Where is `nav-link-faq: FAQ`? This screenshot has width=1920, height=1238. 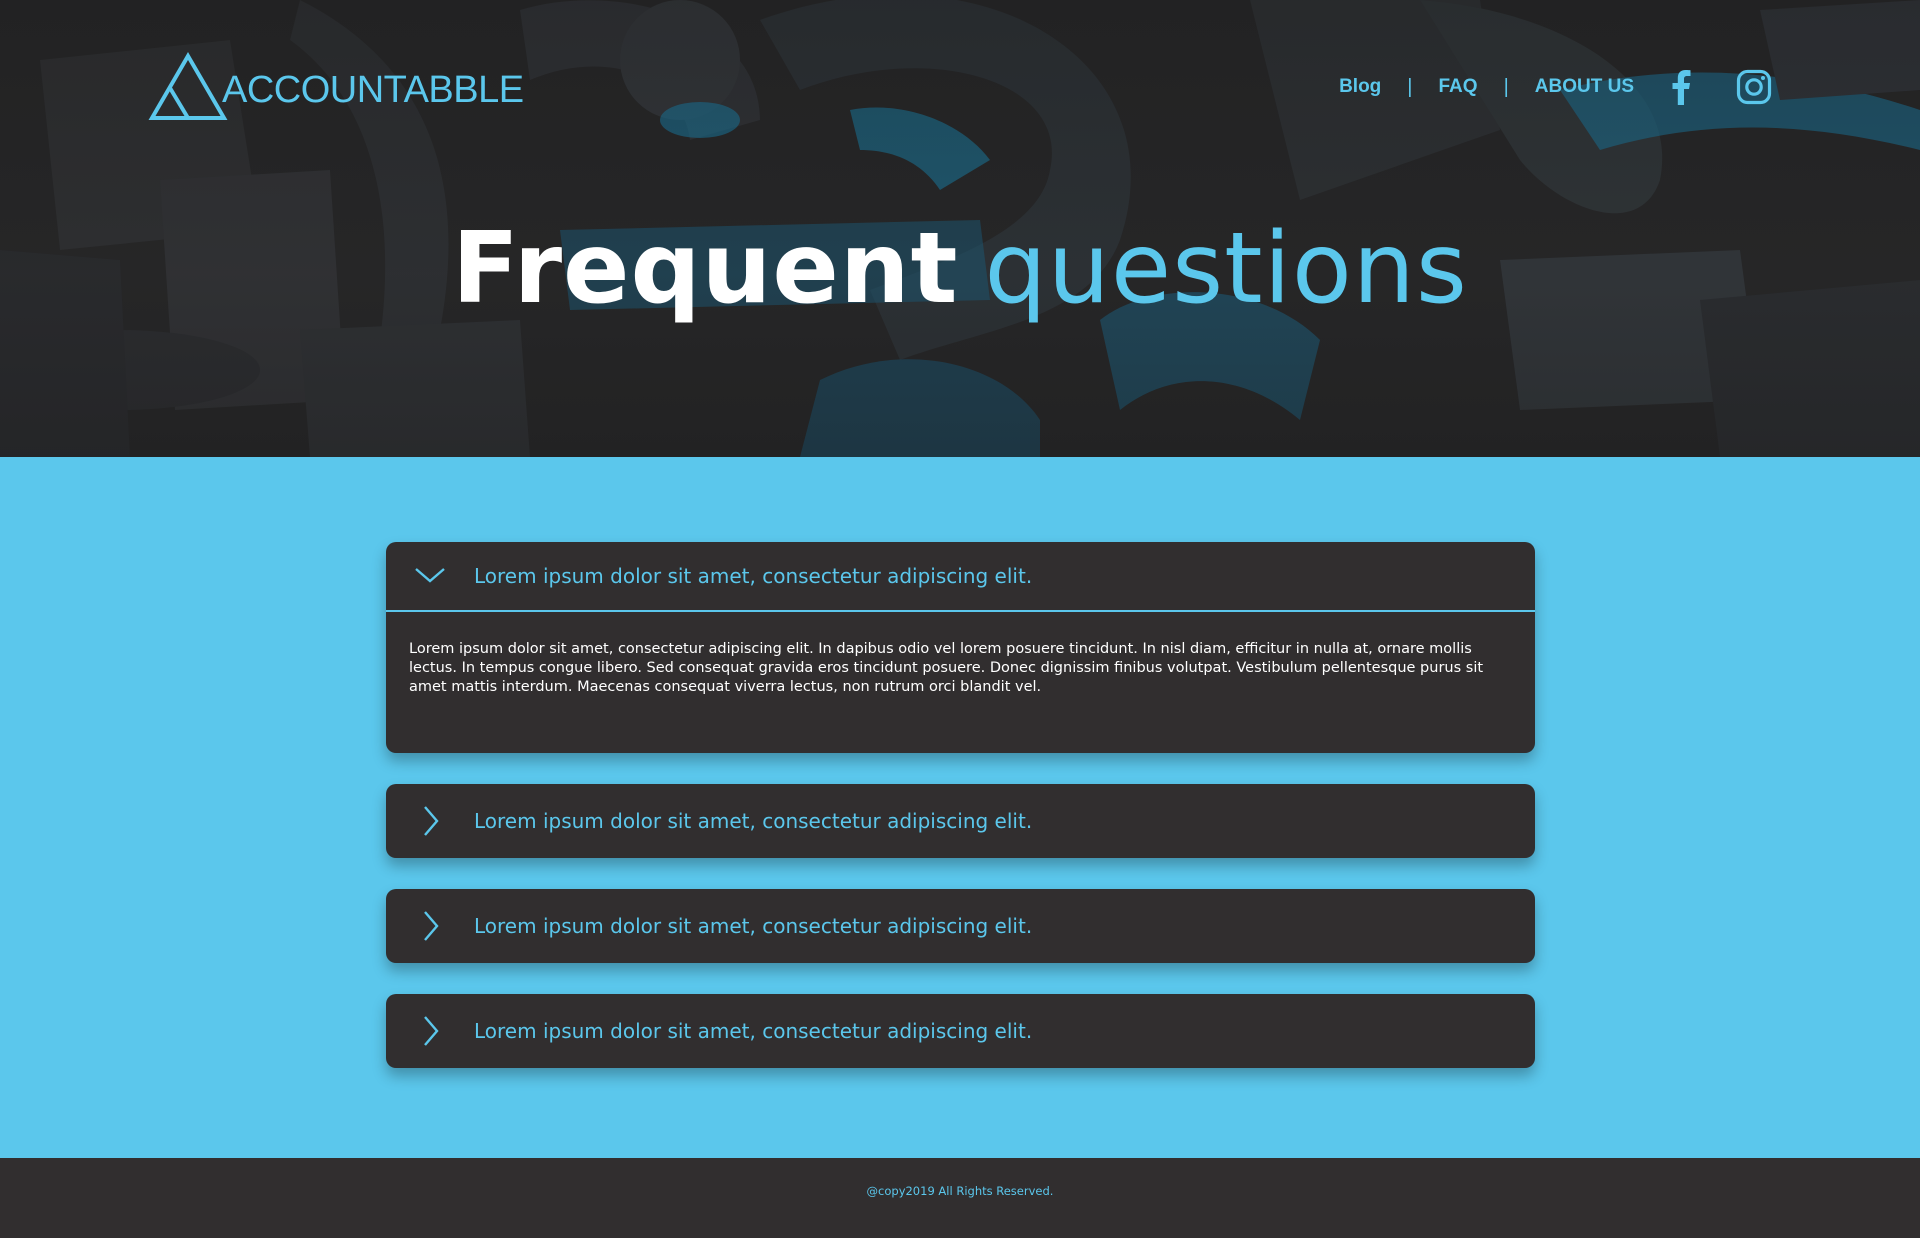 nav-link-faq: FAQ is located at coordinates (1458, 87).